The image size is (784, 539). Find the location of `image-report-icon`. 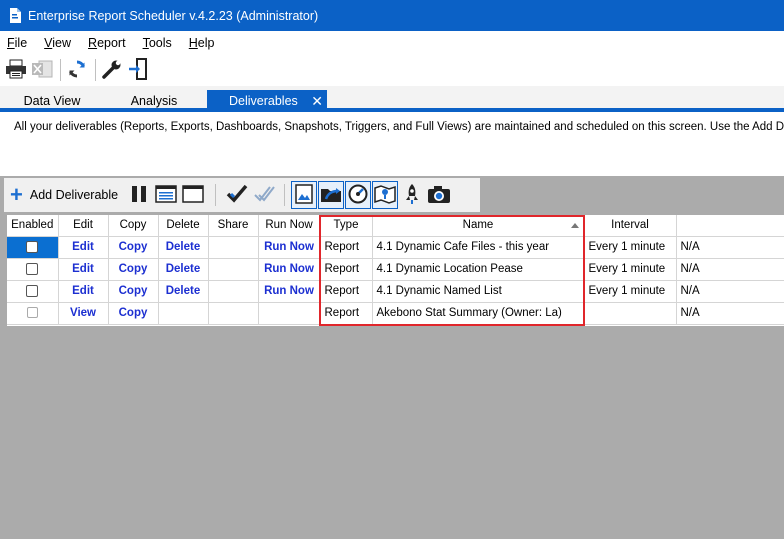

image-report-icon is located at coordinates (304, 195).